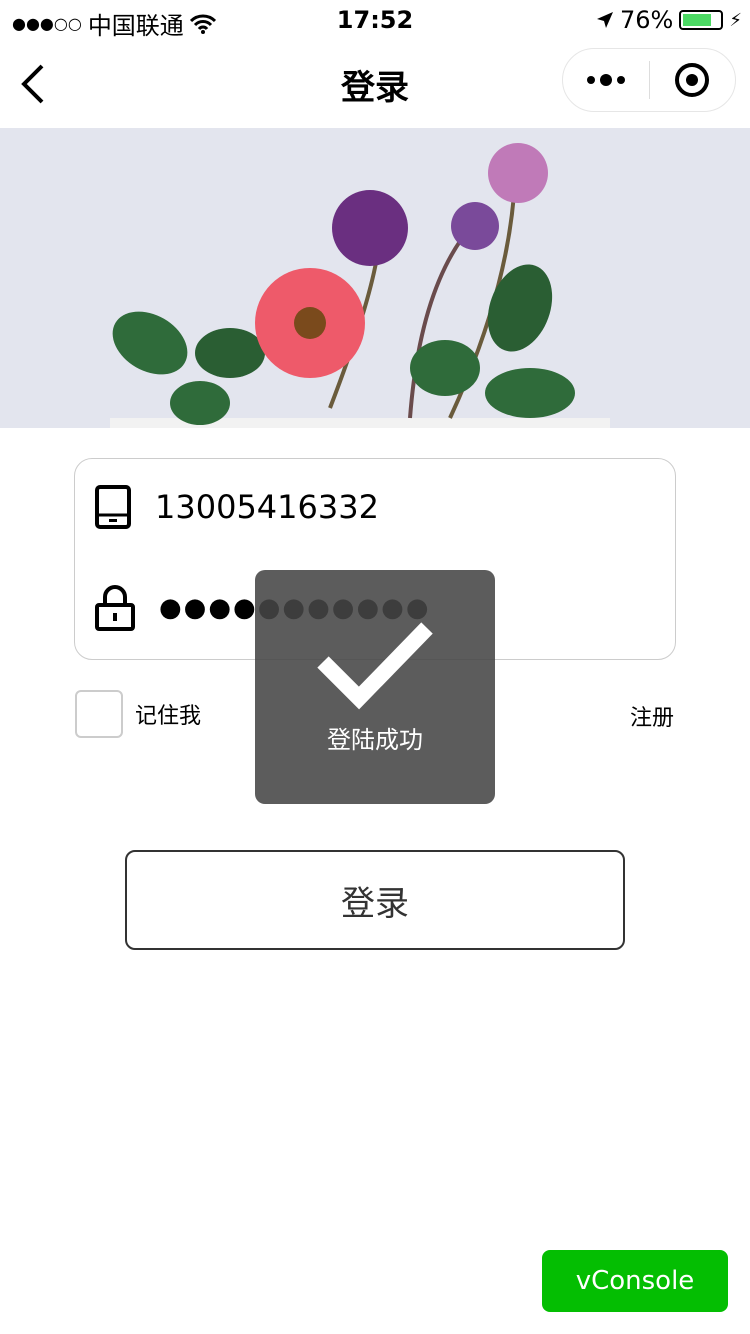  Describe the element at coordinates (647, 20) in the screenshot. I see `battery-percent: 76%` at that location.